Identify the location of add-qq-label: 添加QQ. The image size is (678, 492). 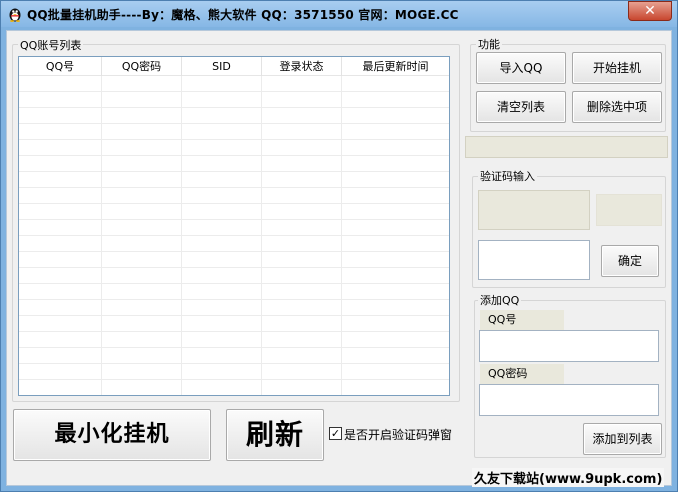
(500, 300).